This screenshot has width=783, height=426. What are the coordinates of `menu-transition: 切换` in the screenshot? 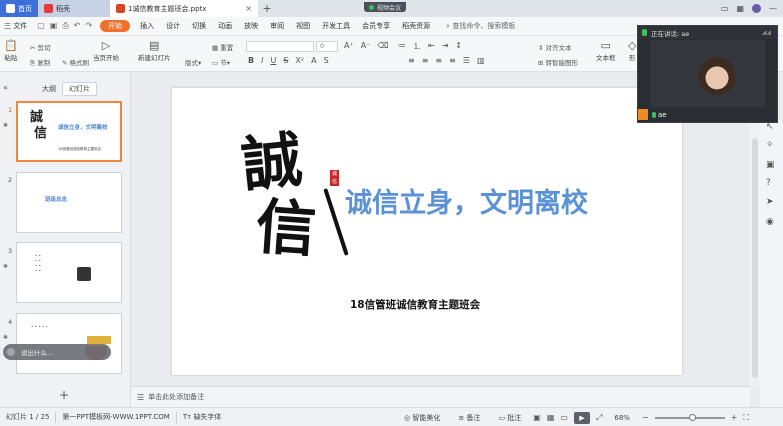 It's located at (199, 26).